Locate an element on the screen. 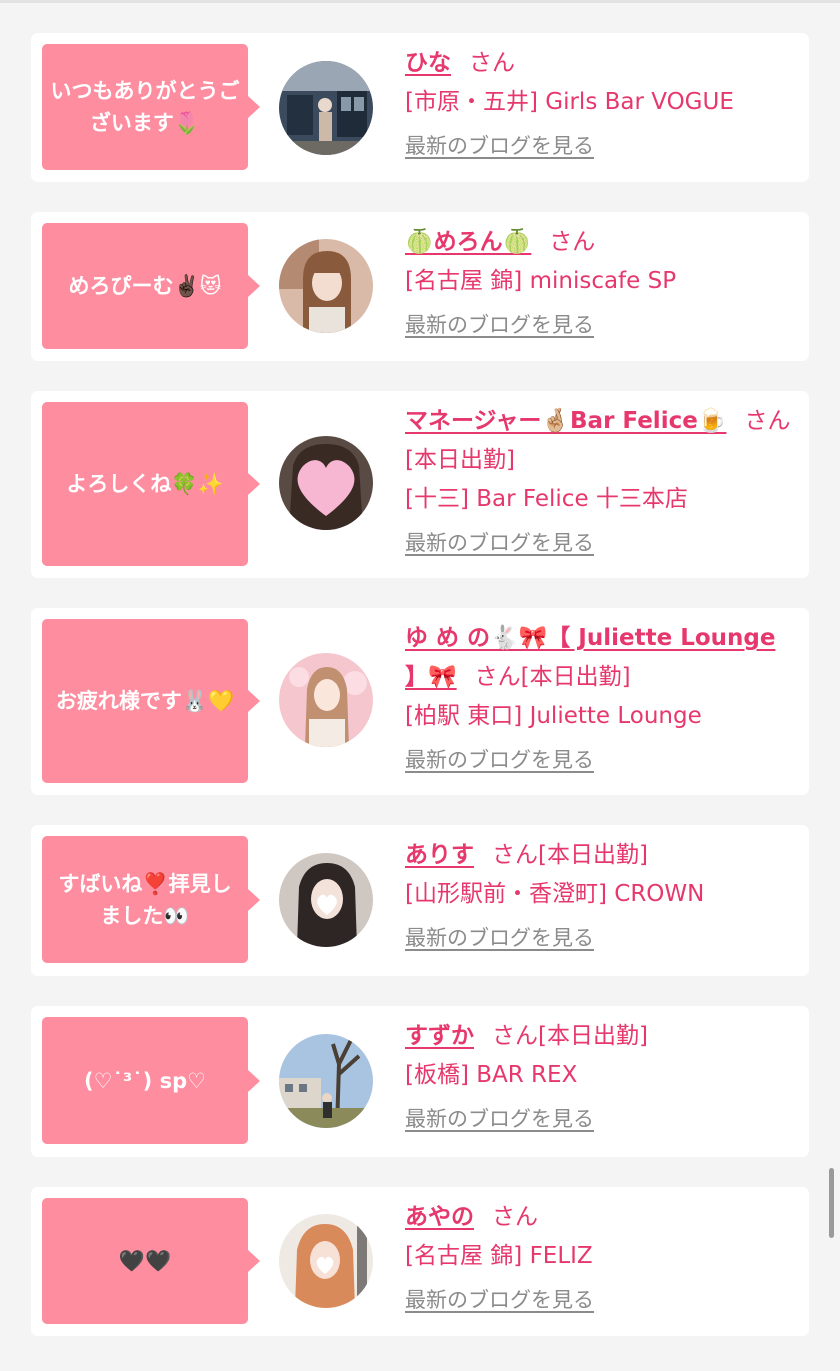 The width and height of the screenshot is (840, 1371). message-bubble: (♡˙³˙) sp♡ is located at coordinates (151, 1080).